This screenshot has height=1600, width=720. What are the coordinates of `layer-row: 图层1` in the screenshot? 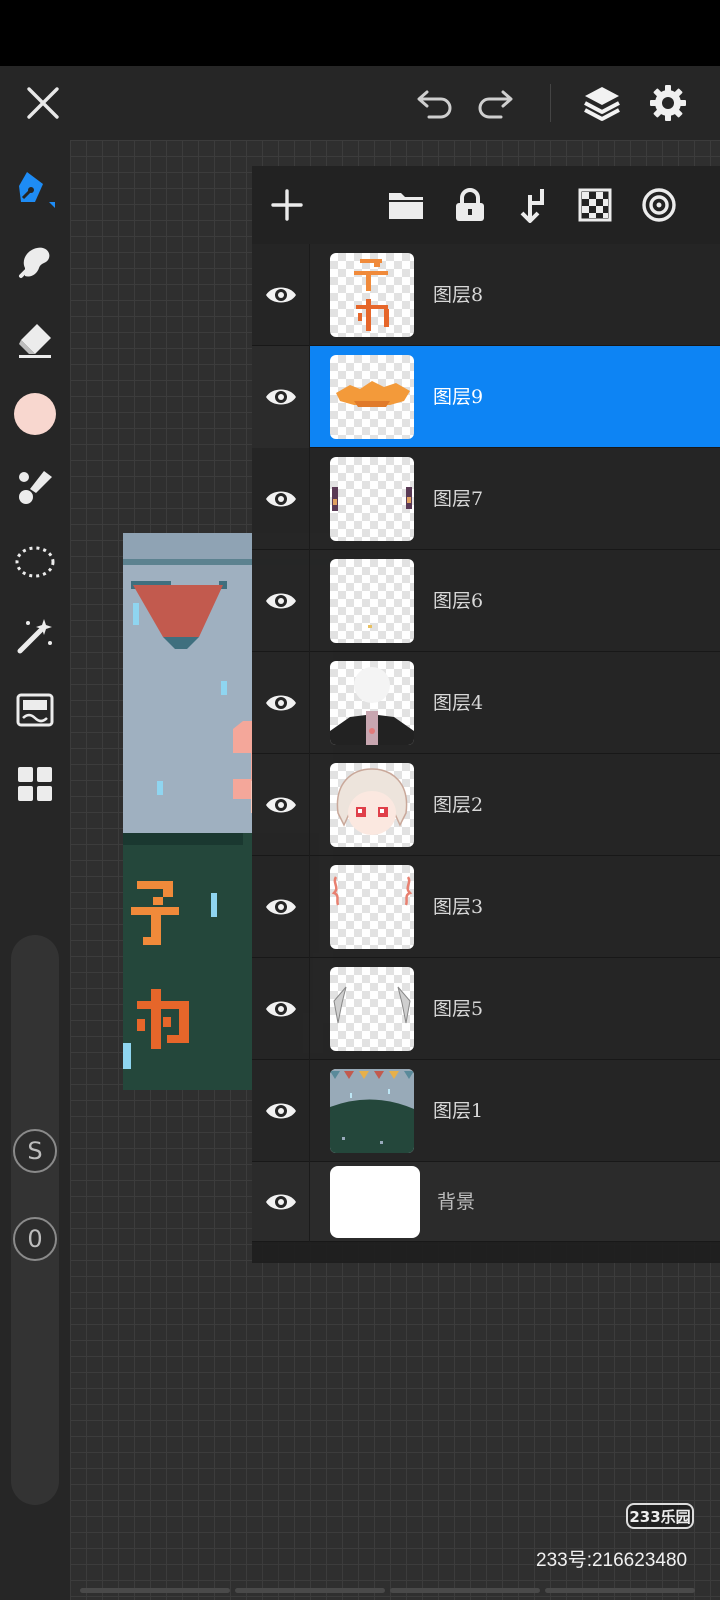 It's located at (486, 1111).